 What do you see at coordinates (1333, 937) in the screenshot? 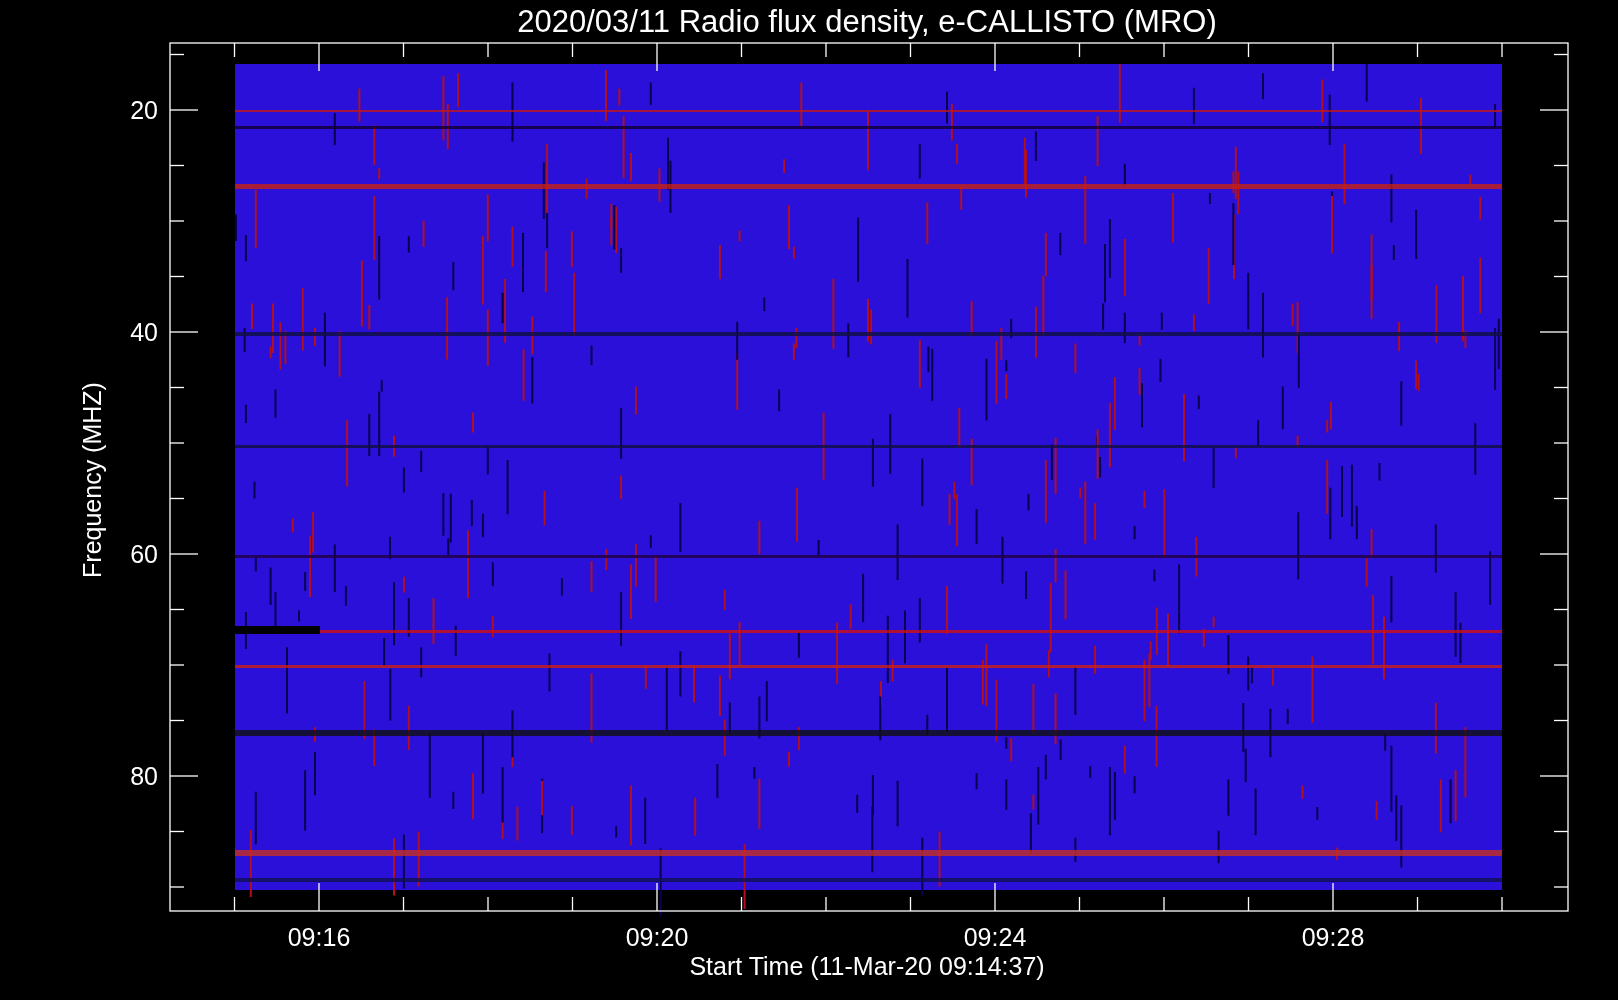
I see `x-tick-label: 09:28` at bounding box center [1333, 937].